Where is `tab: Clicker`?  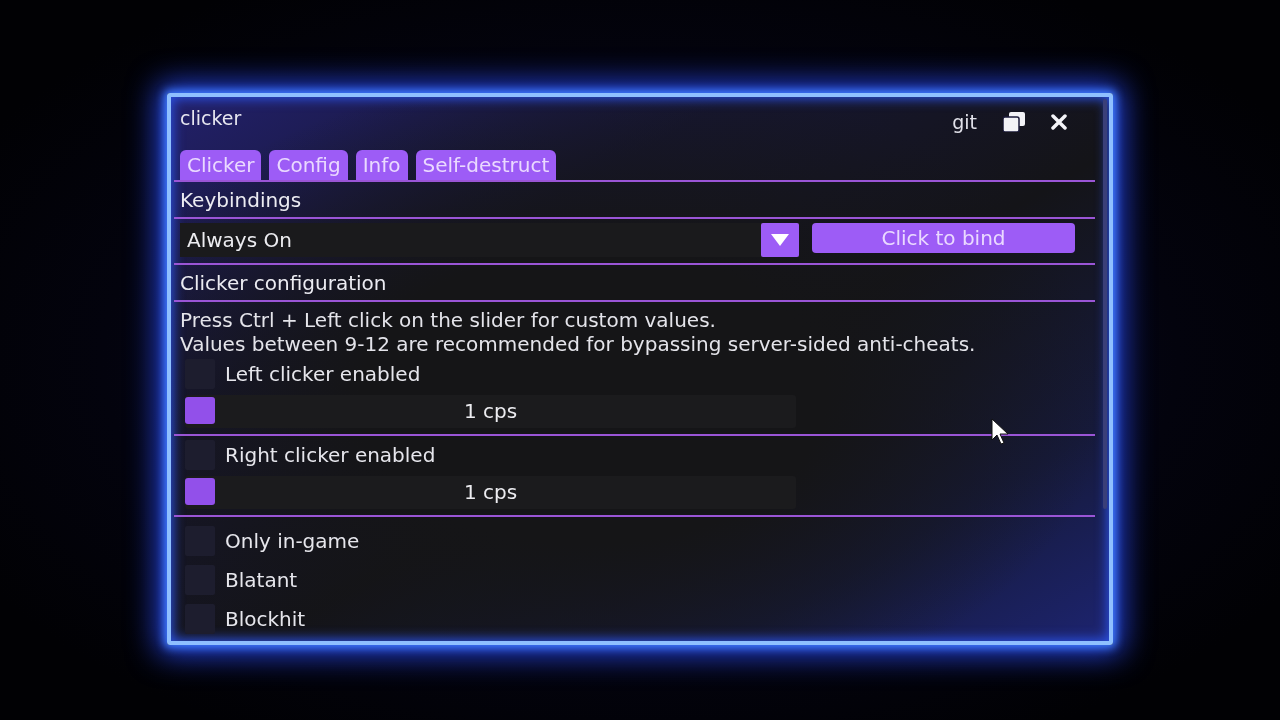
tab: Clicker is located at coordinates (221, 165).